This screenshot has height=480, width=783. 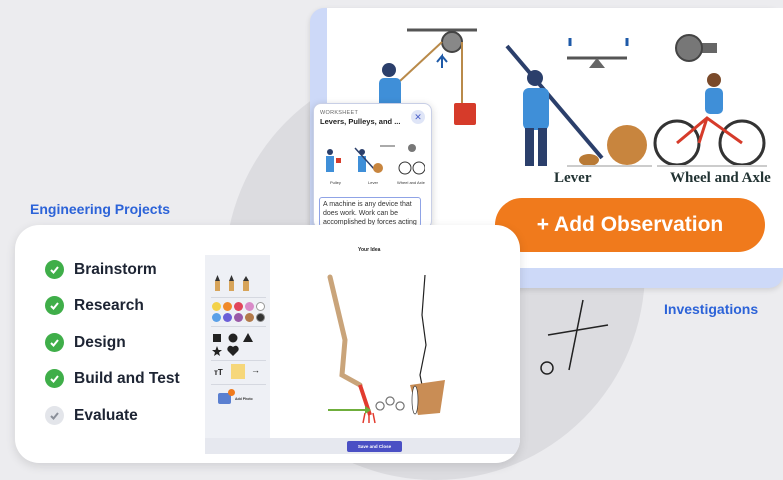 What do you see at coordinates (218, 372) in the screenshot?
I see `text-tool-icon: тT` at bounding box center [218, 372].